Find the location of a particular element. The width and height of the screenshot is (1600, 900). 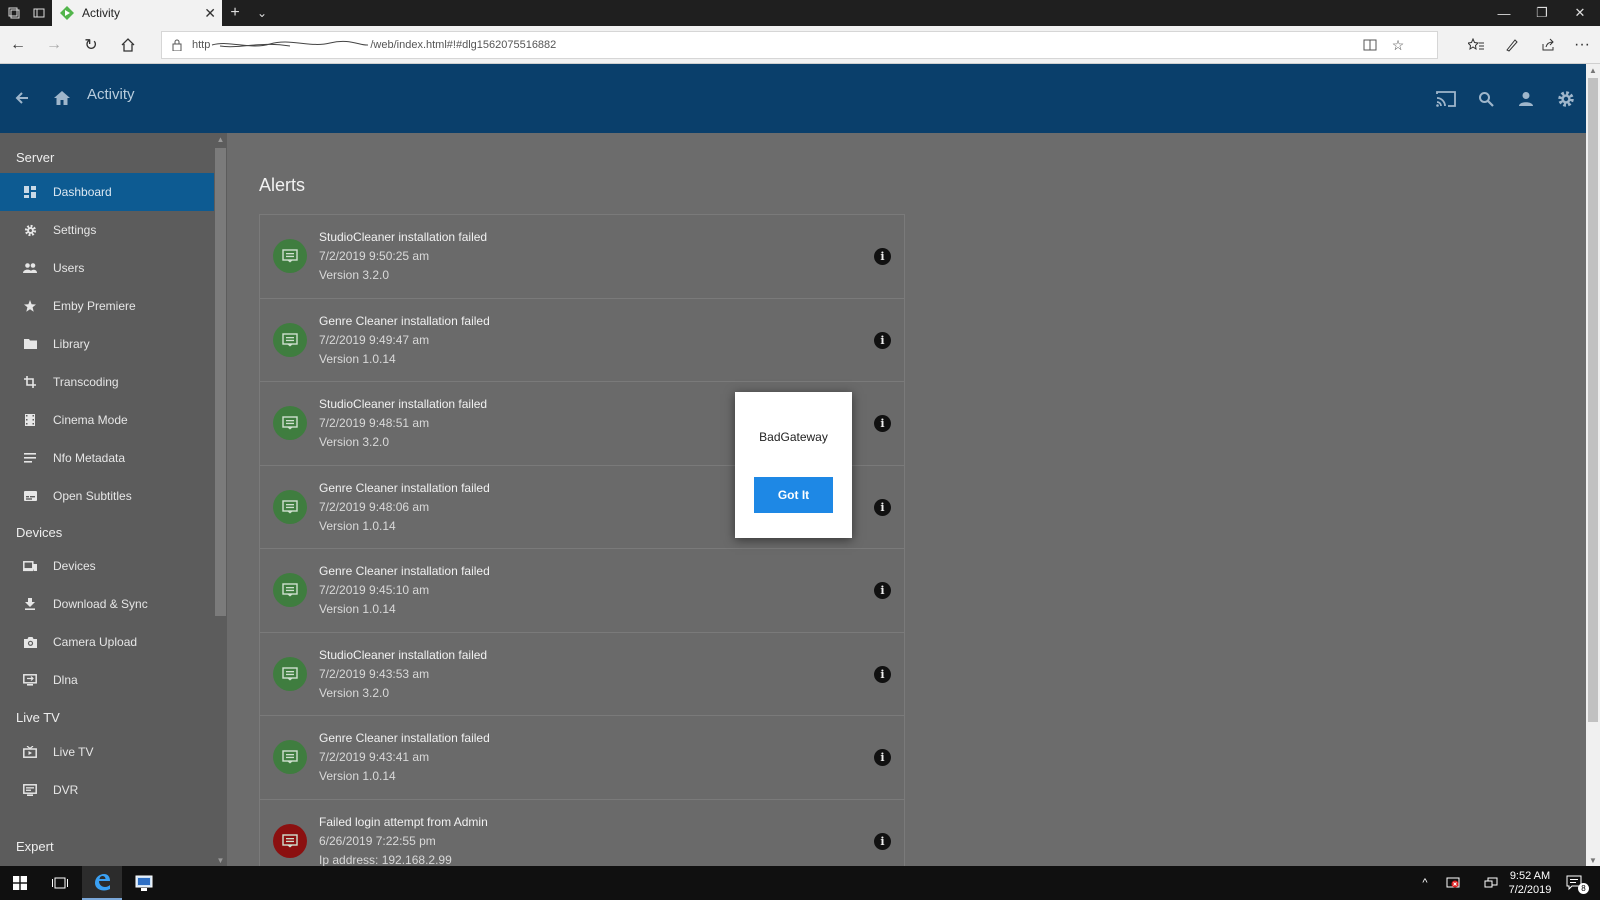

sidebar-item-transcoding: Transcoding is located at coordinates (107, 382).